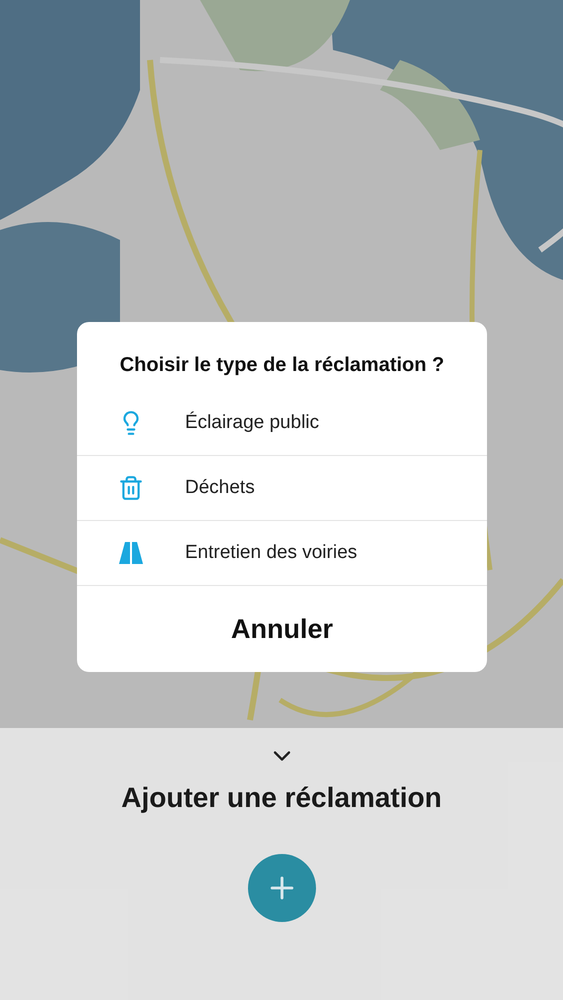 This screenshot has width=563, height=1000. I want to click on option-item: Éclairage public, so click(282, 423).